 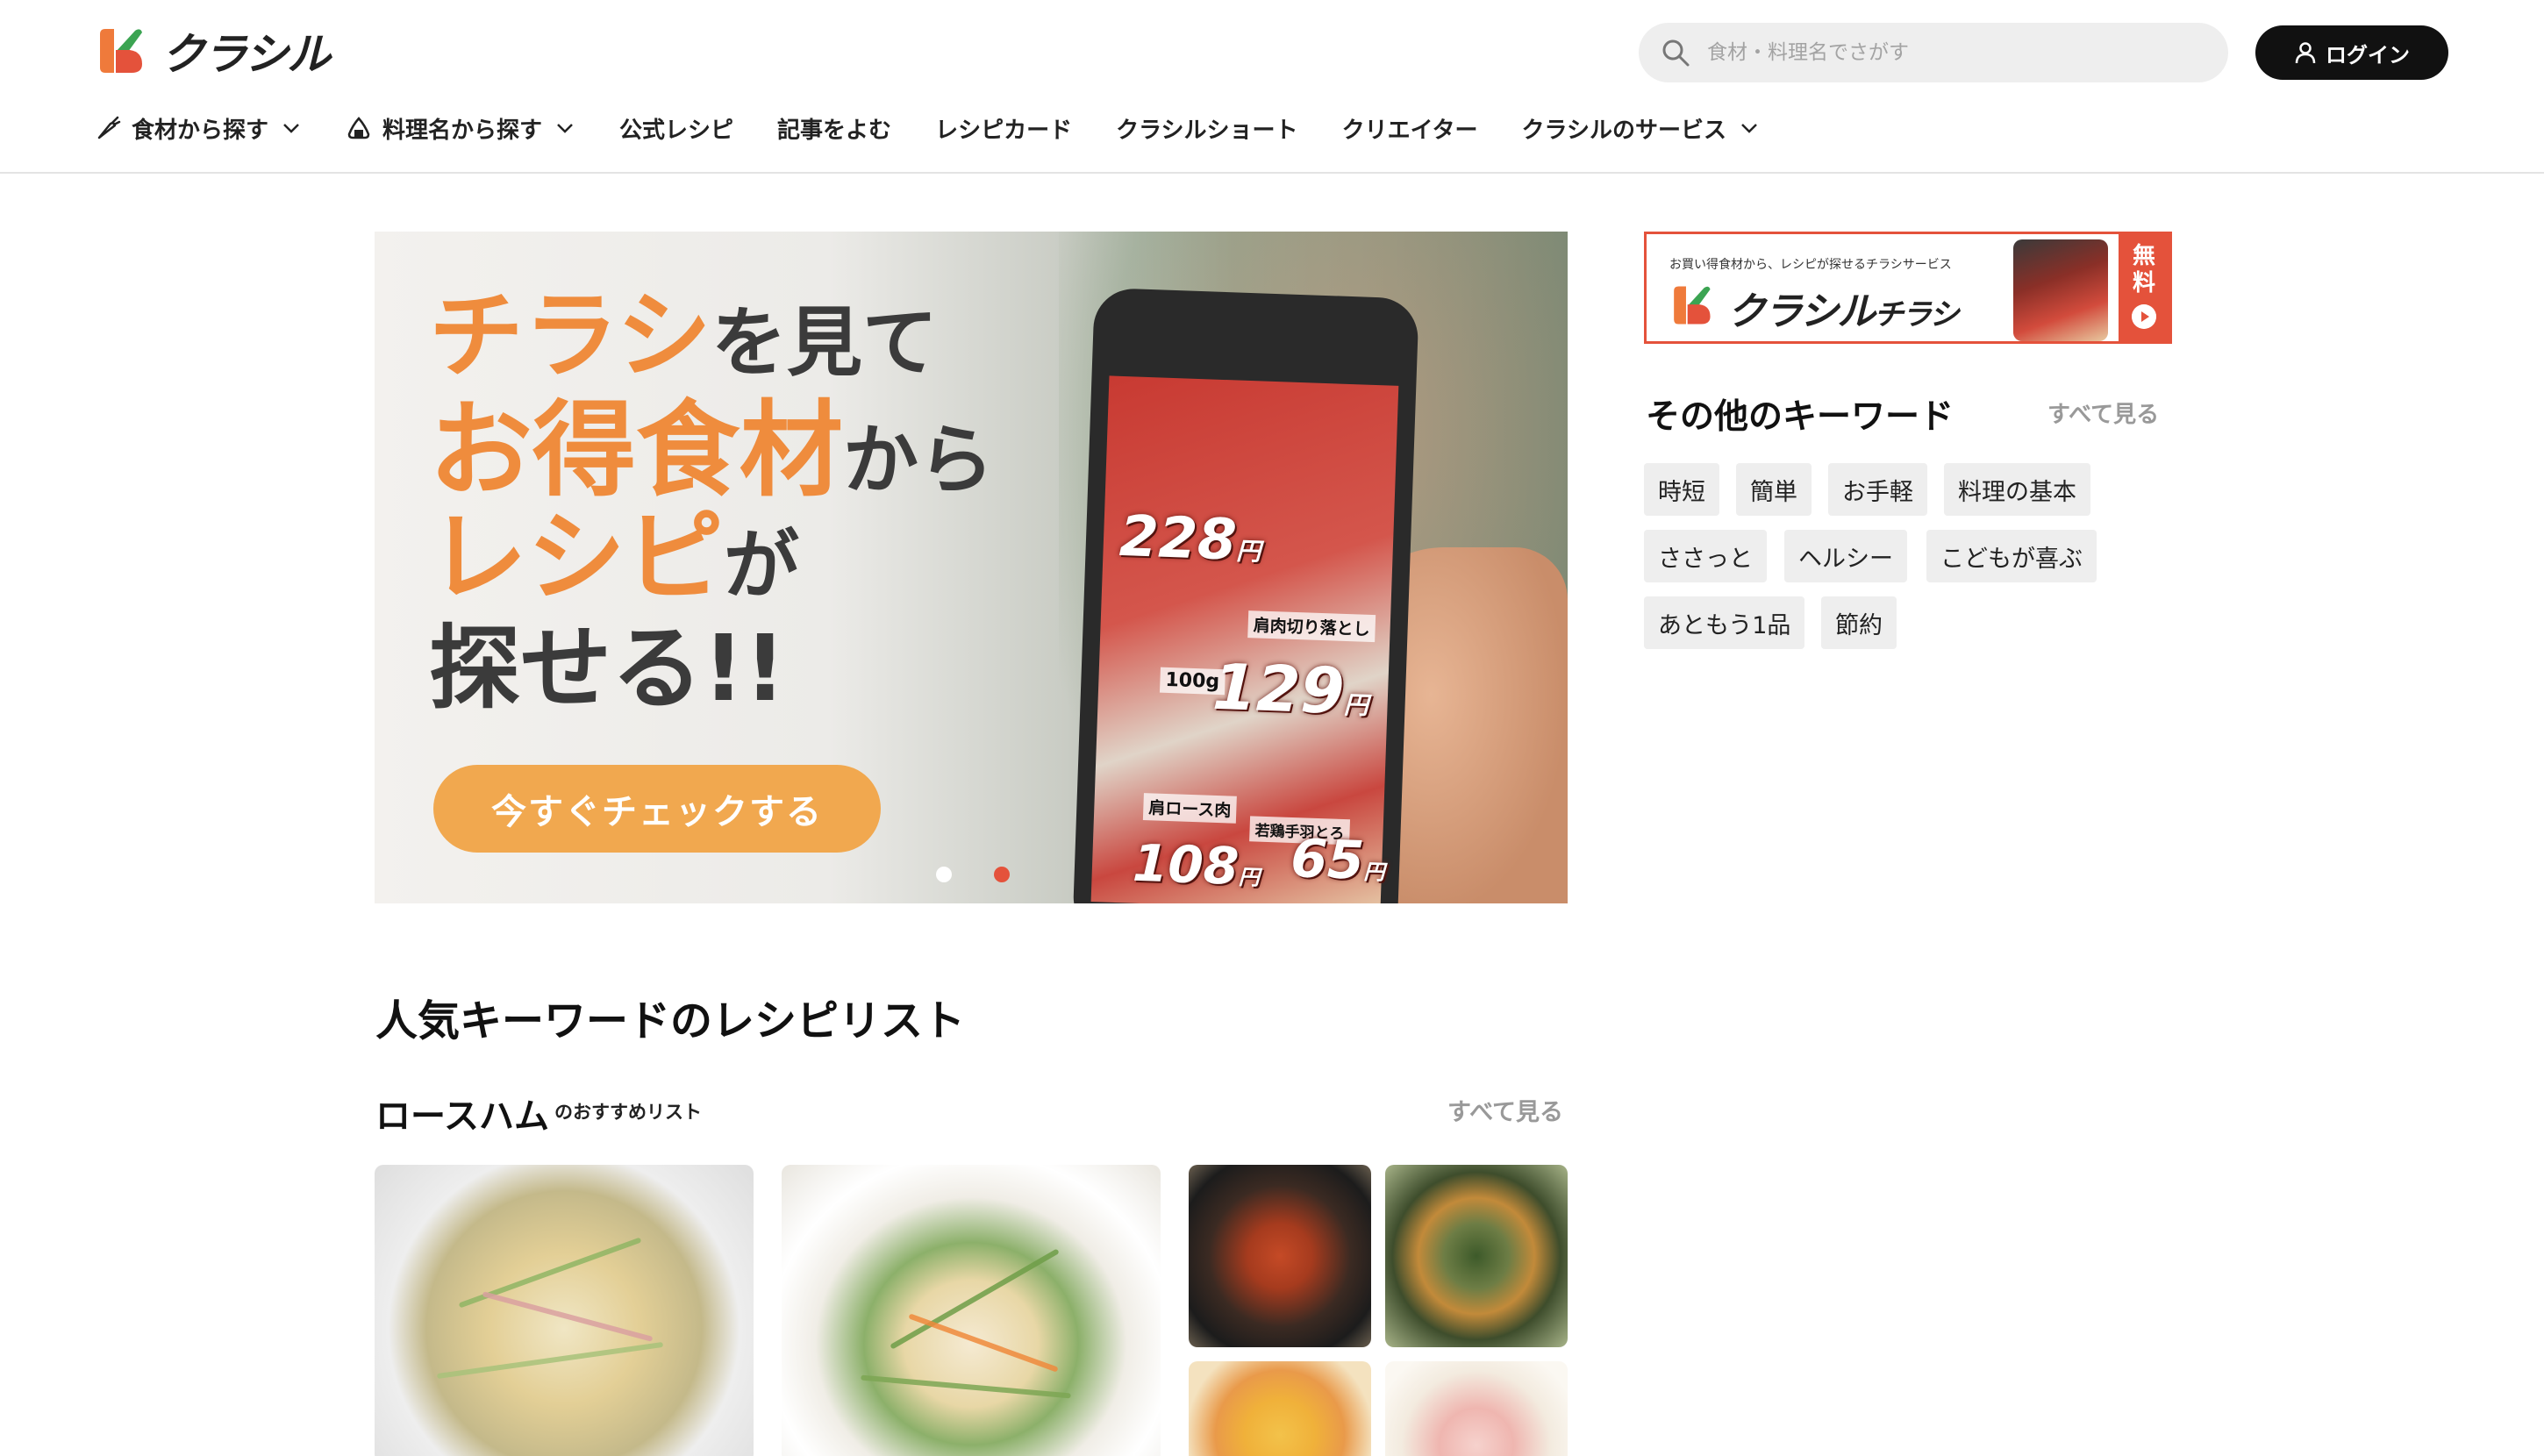 I want to click on check-now-button: 今すぐチェックする, so click(x=657, y=809).